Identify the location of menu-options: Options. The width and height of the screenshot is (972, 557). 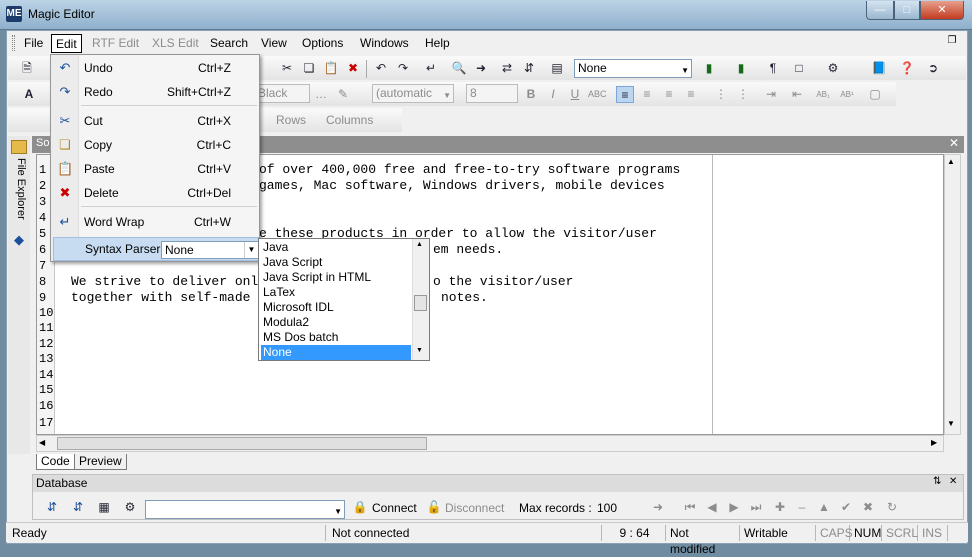
(322, 43).